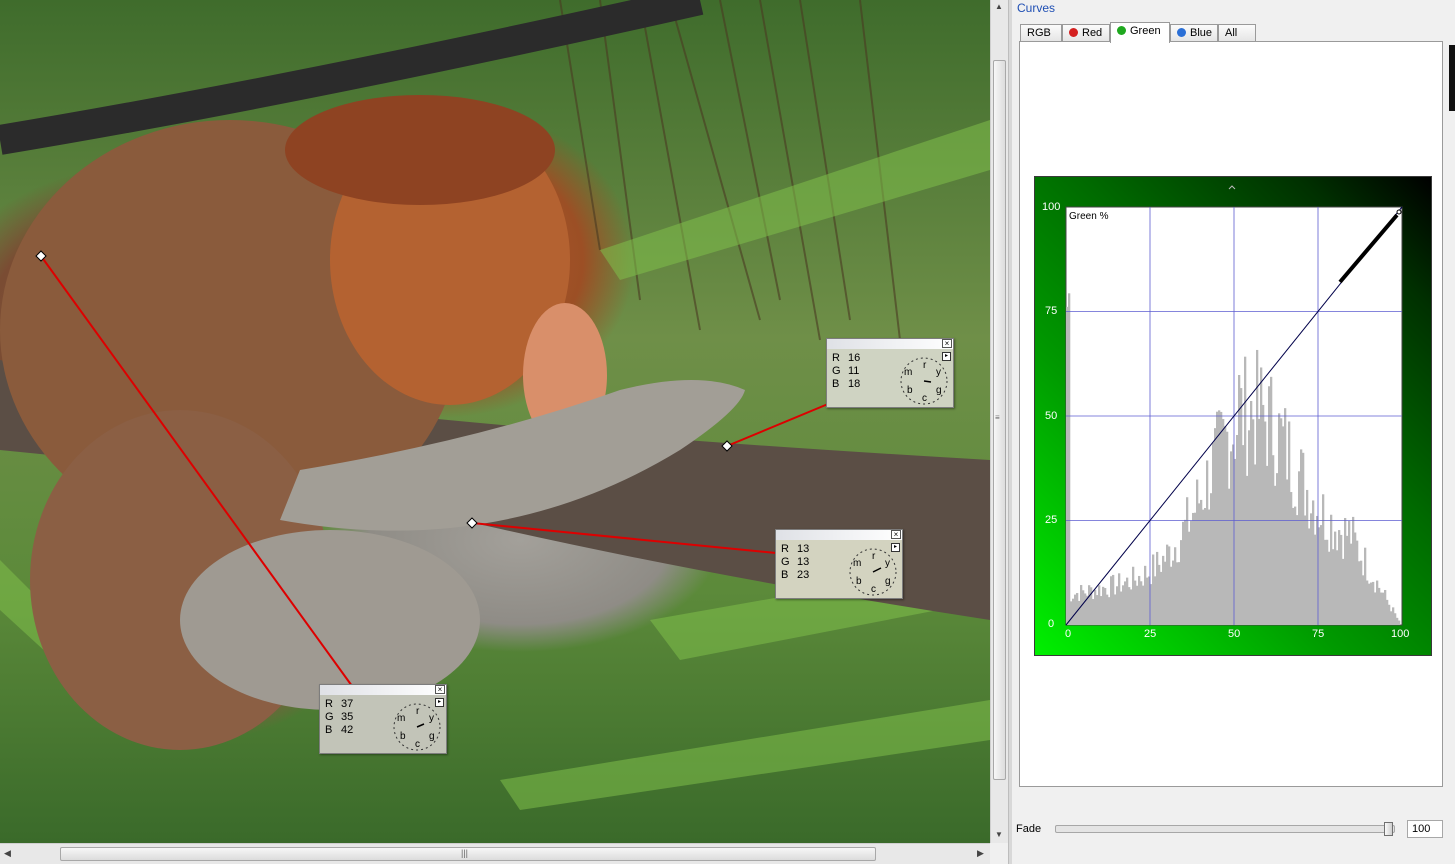 The image size is (1455, 864). What do you see at coordinates (431, 718) in the screenshot?
I see `svg-text: y` at bounding box center [431, 718].